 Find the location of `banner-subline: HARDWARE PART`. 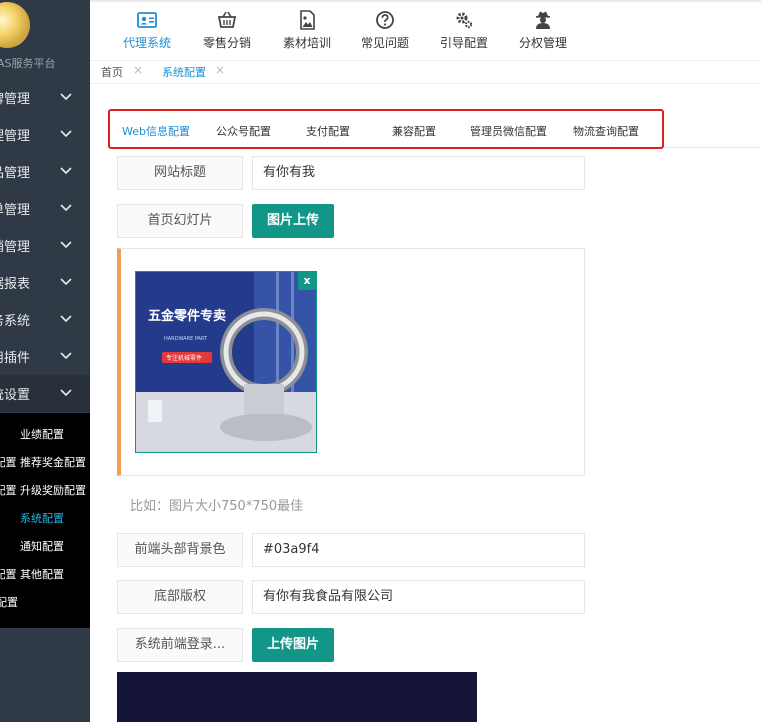

banner-subline: HARDWARE PART is located at coordinates (186, 339).